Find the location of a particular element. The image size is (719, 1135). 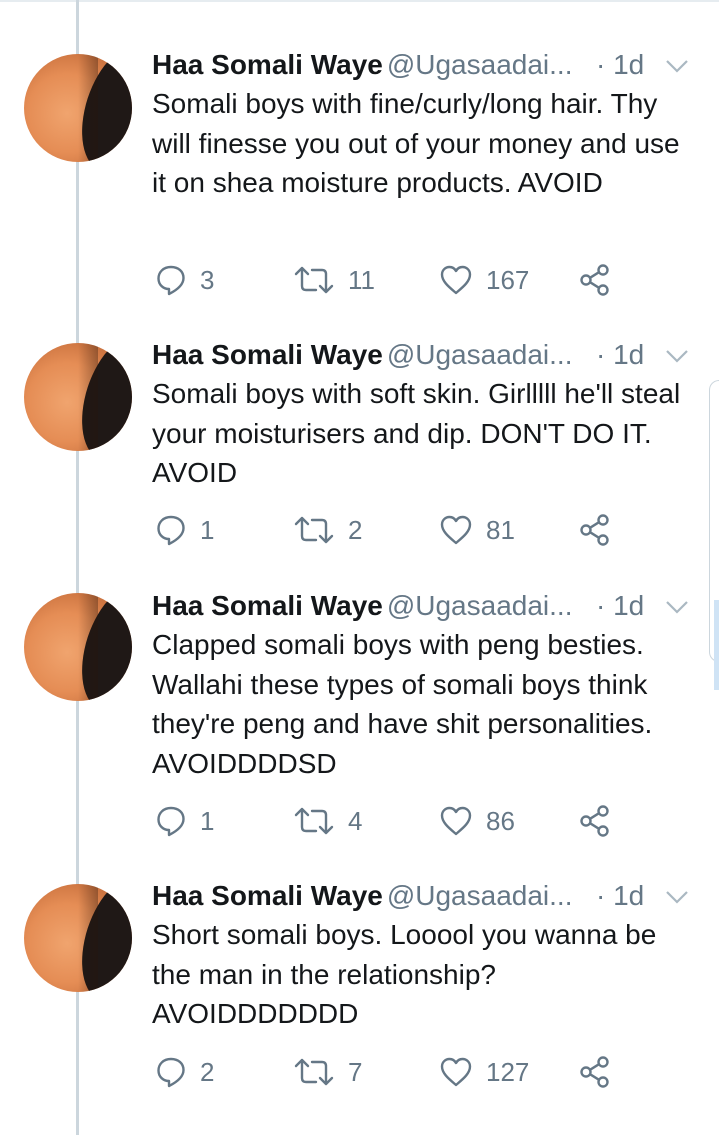

like-button: 127 is located at coordinates (484, 1072).